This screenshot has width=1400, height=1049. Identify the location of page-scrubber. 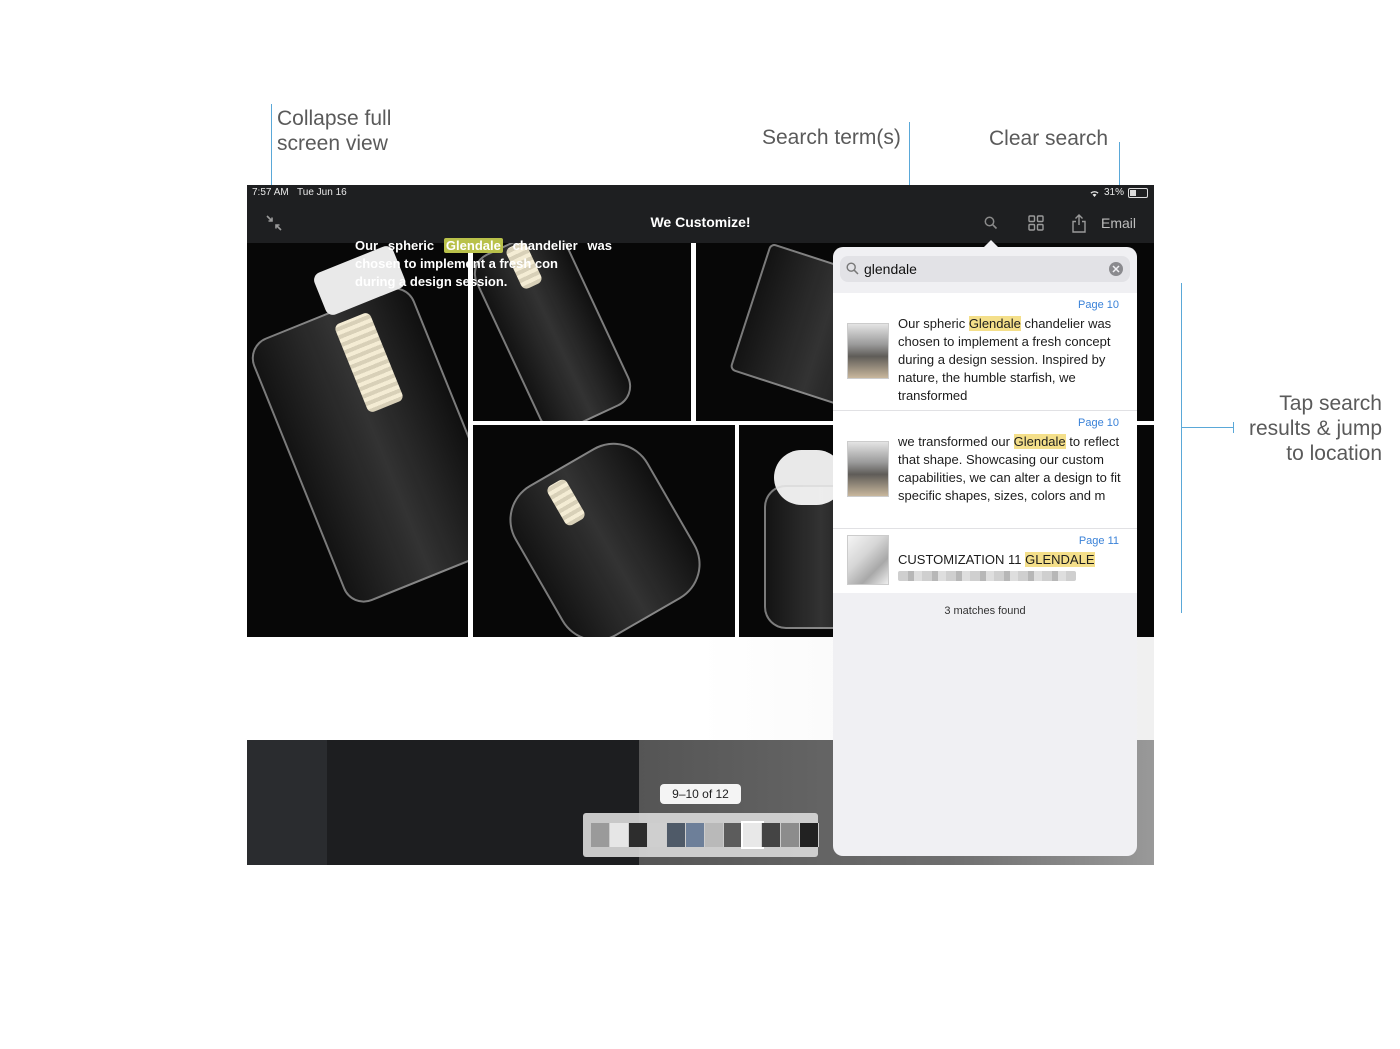
(701, 835).